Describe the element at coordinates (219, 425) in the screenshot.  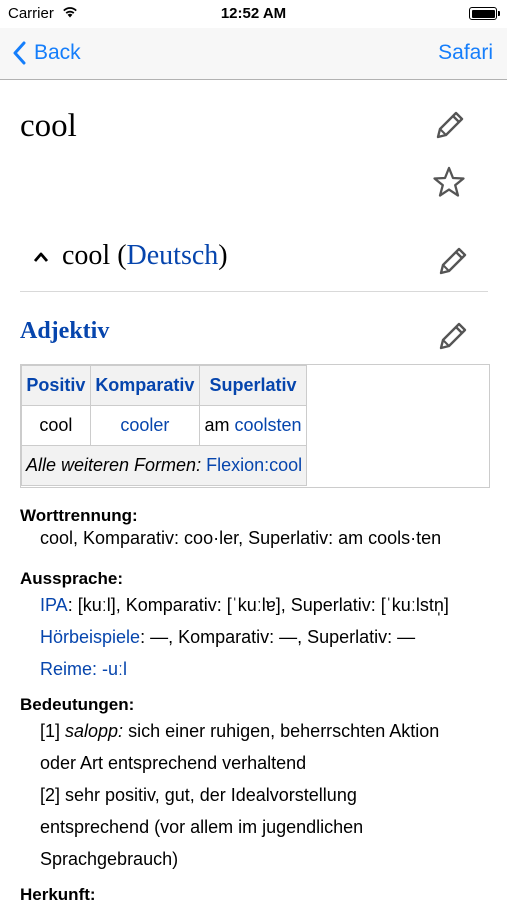
I see `superlativ-prefix: am` at that location.